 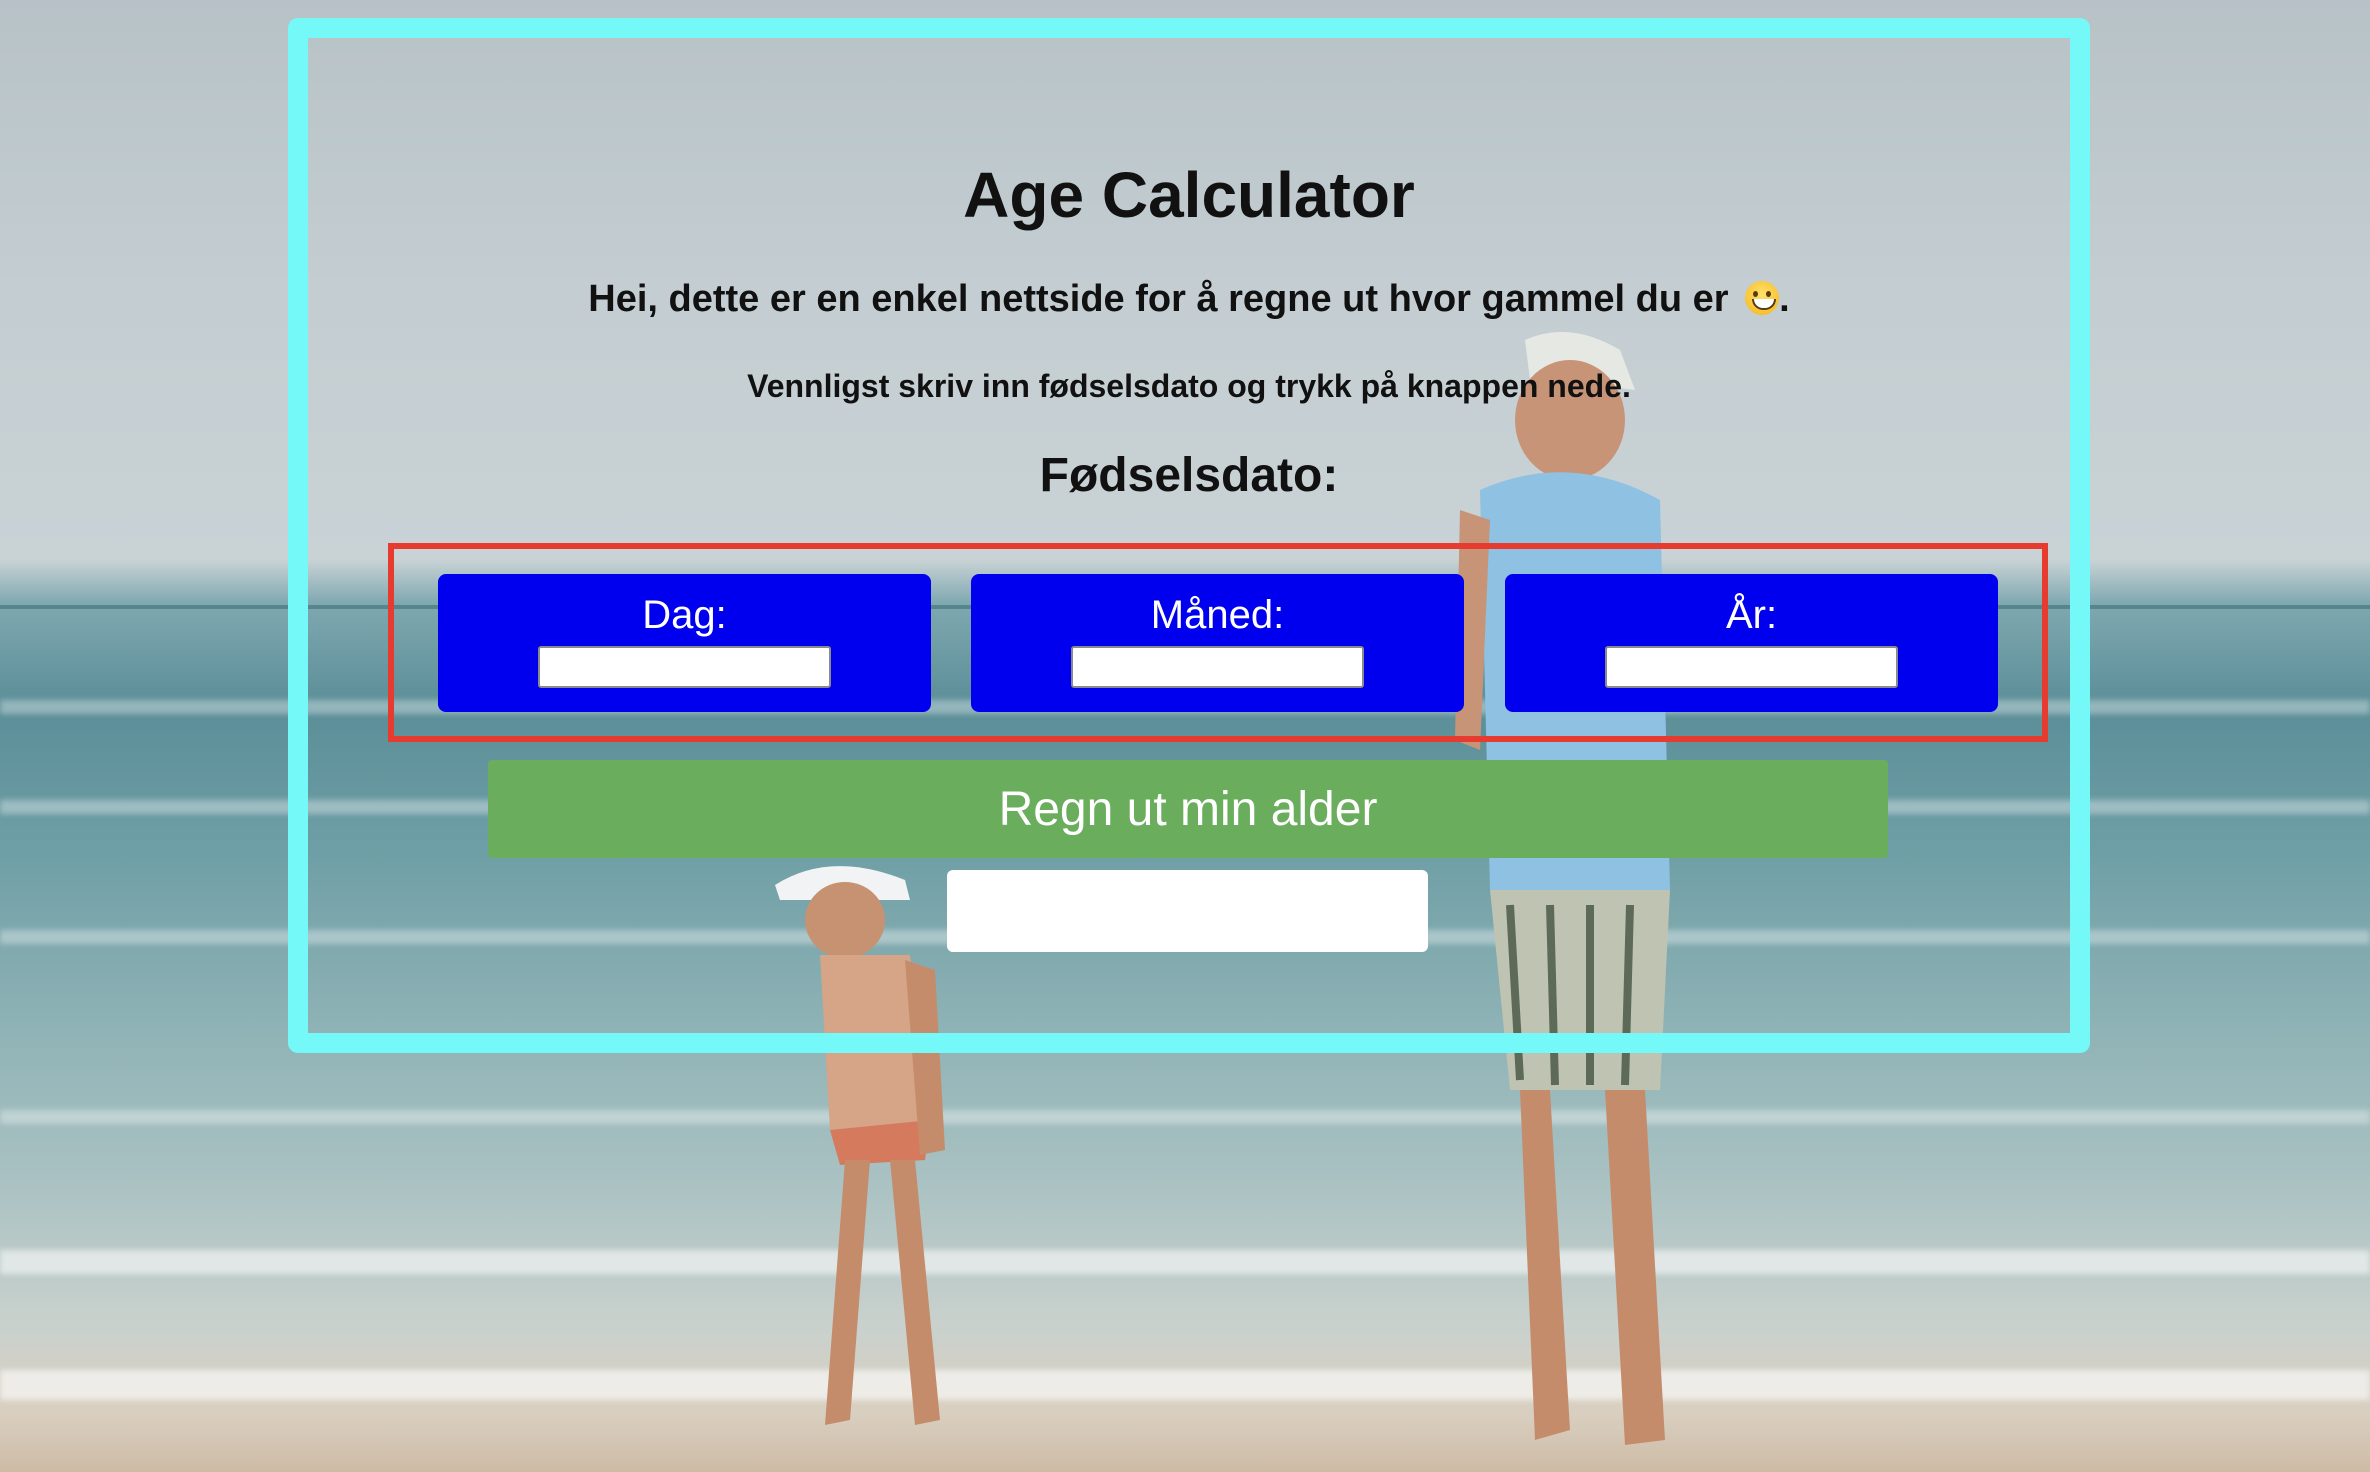 I want to click on month-field-card: Måned:, so click(x=1217, y=643).